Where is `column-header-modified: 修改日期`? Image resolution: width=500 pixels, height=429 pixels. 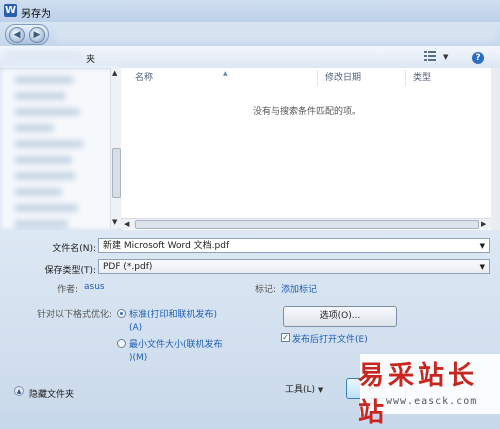 column-header-modified: 修改日期 is located at coordinates (343, 78).